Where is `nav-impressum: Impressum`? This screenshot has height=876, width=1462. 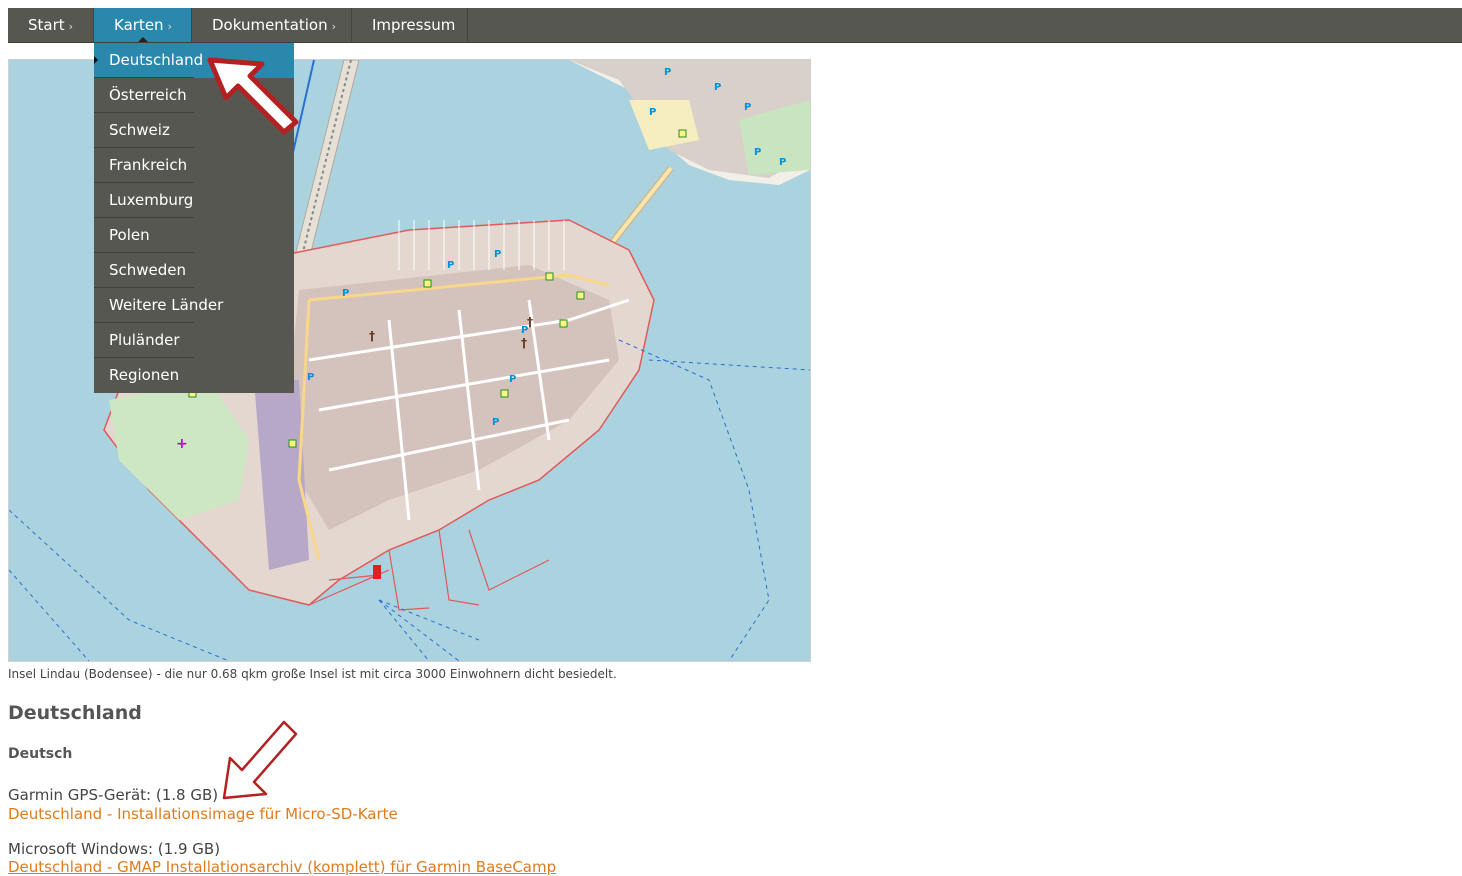
nav-impressum: Impressum is located at coordinates (410, 25).